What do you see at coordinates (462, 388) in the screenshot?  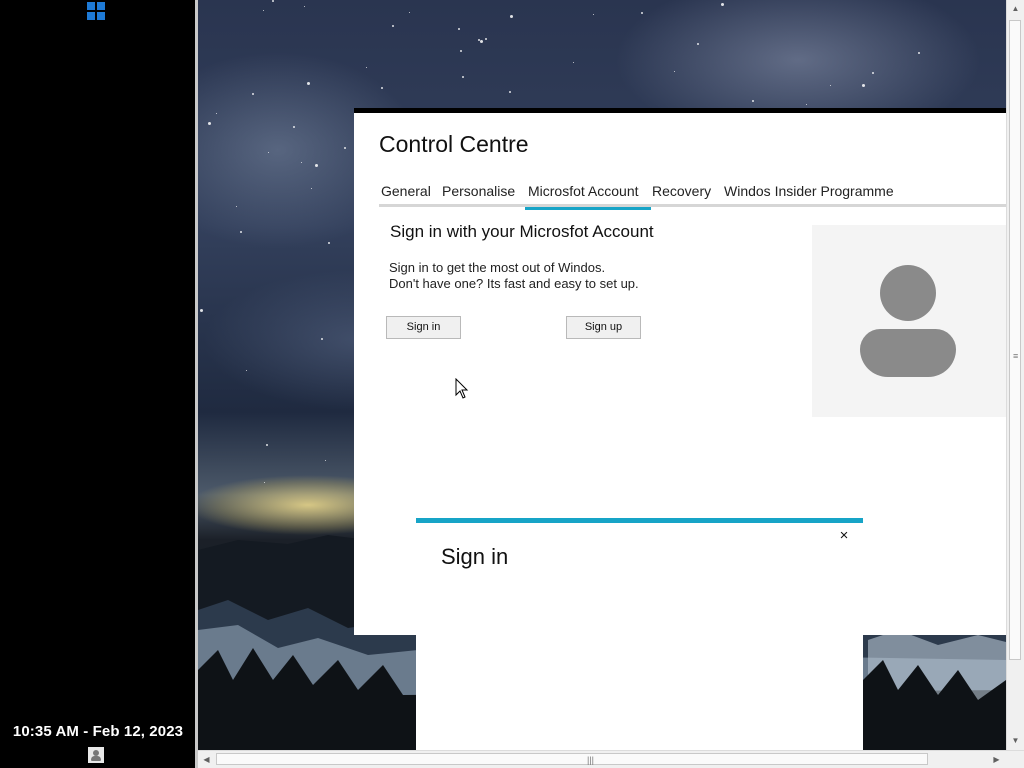 I see `mouse-pointer-icon` at bounding box center [462, 388].